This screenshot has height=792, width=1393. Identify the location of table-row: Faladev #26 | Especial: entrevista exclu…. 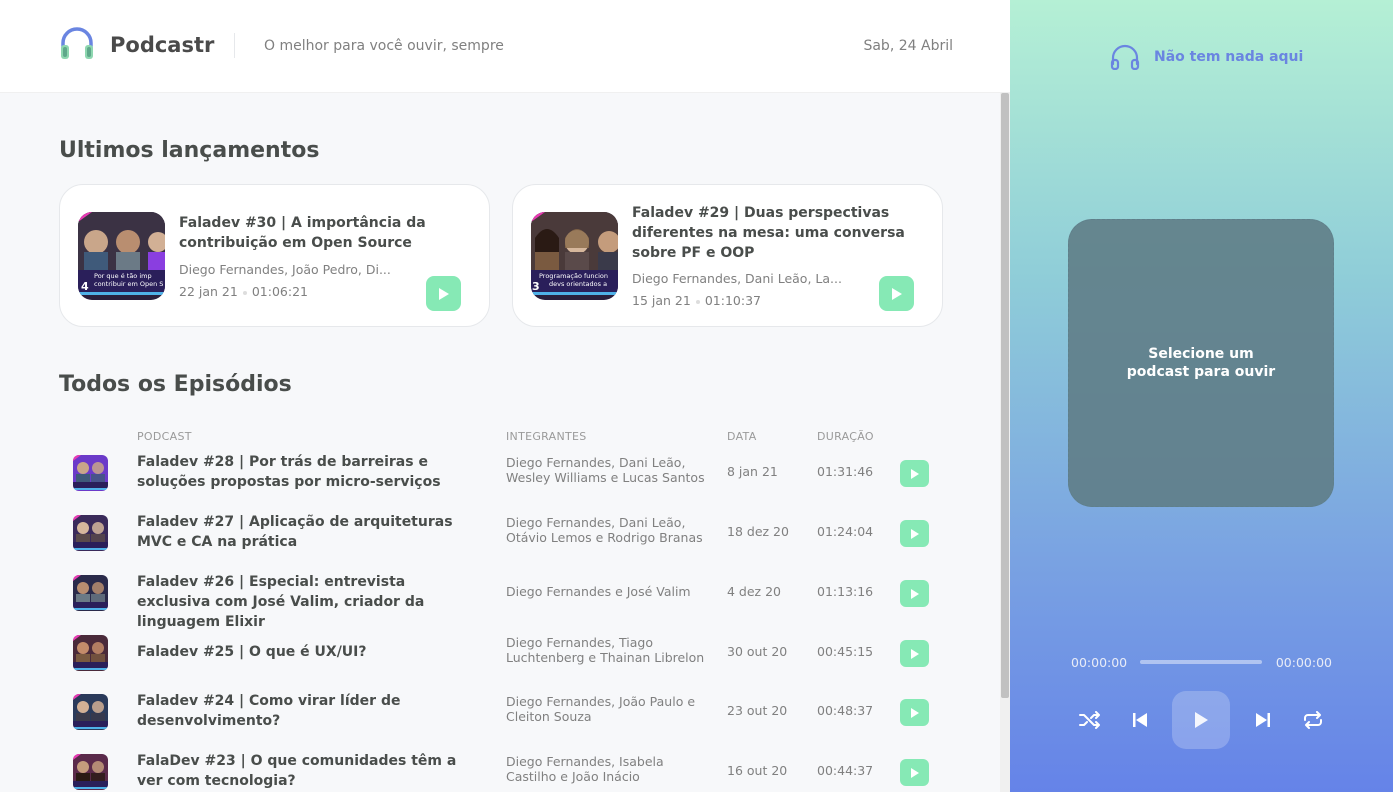
(504, 602).